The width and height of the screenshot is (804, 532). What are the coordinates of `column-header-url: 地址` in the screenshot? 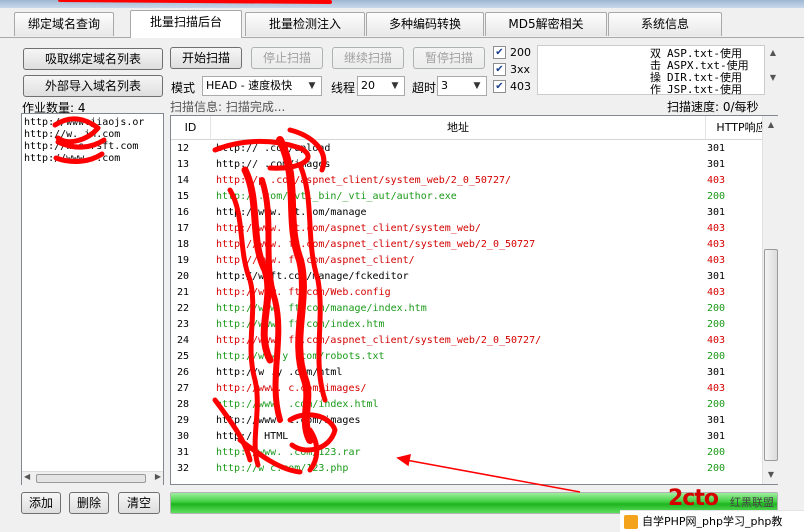 It's located at (458, 128).